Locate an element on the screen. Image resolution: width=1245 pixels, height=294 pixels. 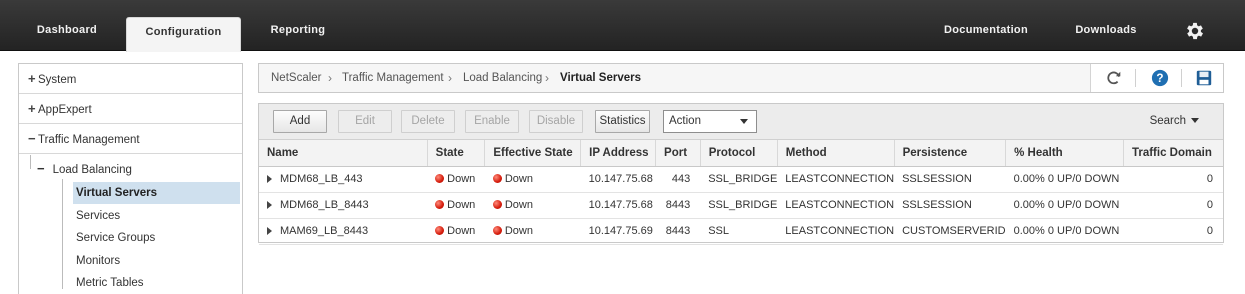
sidebar-item-load-balancing: − Load Balancing is located at coordinates (137, 169).